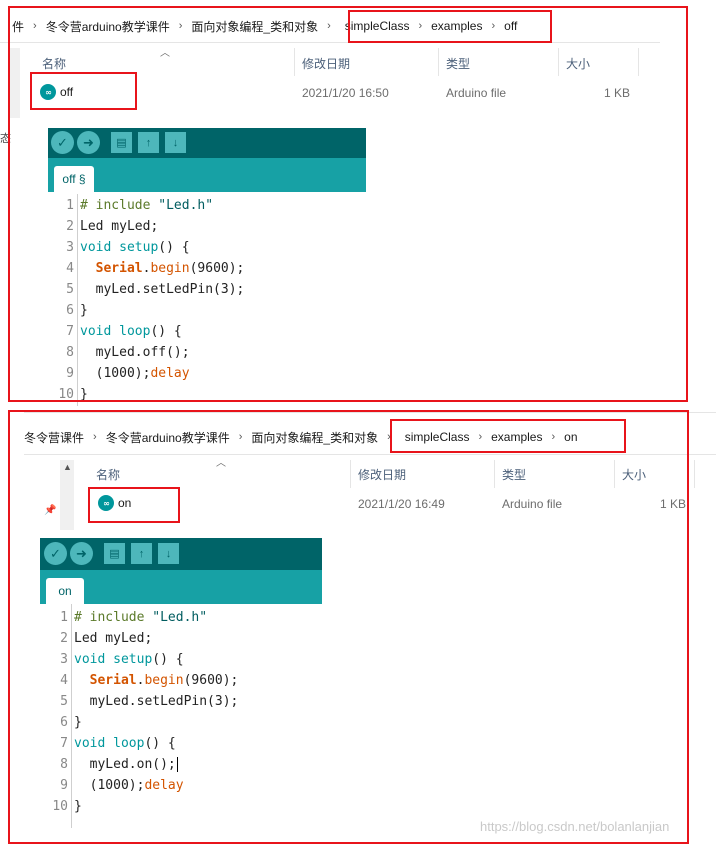 The width and height of the screenshot is (716, 844). Describe the element at coordinates (125, 503) in the screenshot. I see `file-name: on` at that location.